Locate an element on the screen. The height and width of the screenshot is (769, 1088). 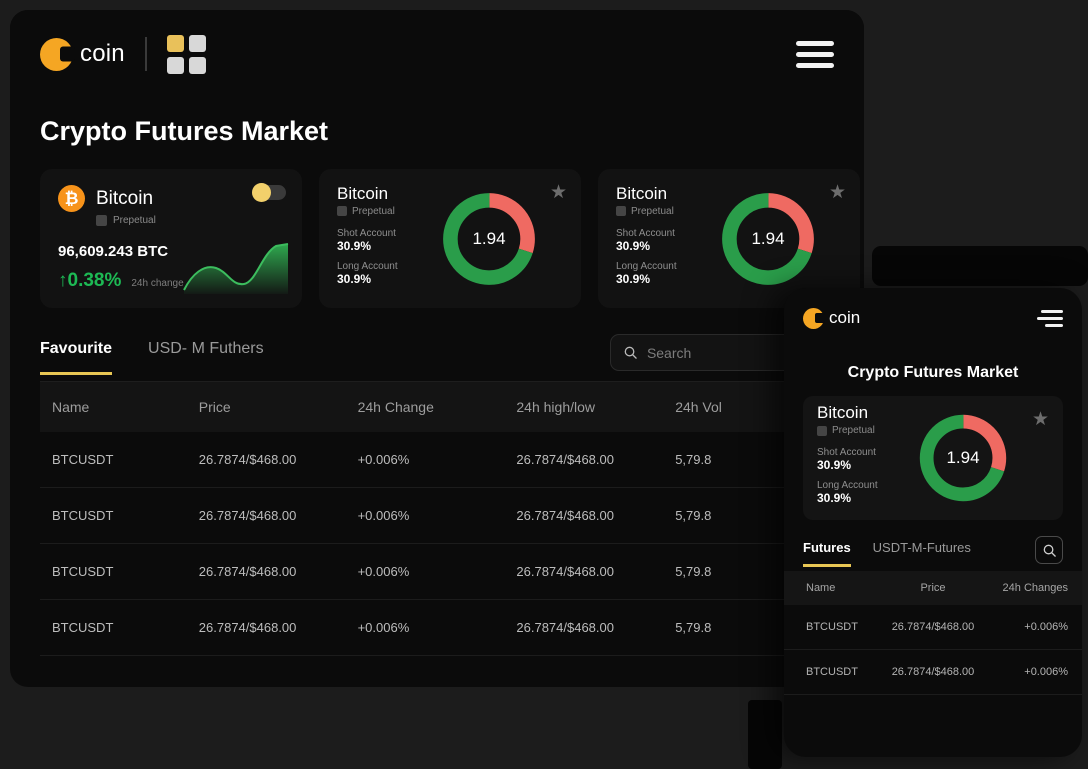
phone-logo: coin is located at coordinates (832, 318).